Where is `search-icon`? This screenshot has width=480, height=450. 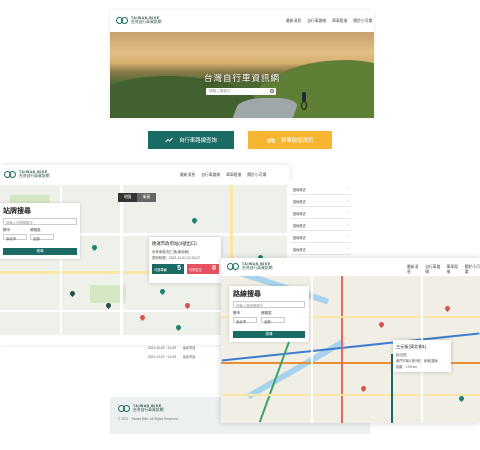
search-icon is located at coordinates (272, 91).